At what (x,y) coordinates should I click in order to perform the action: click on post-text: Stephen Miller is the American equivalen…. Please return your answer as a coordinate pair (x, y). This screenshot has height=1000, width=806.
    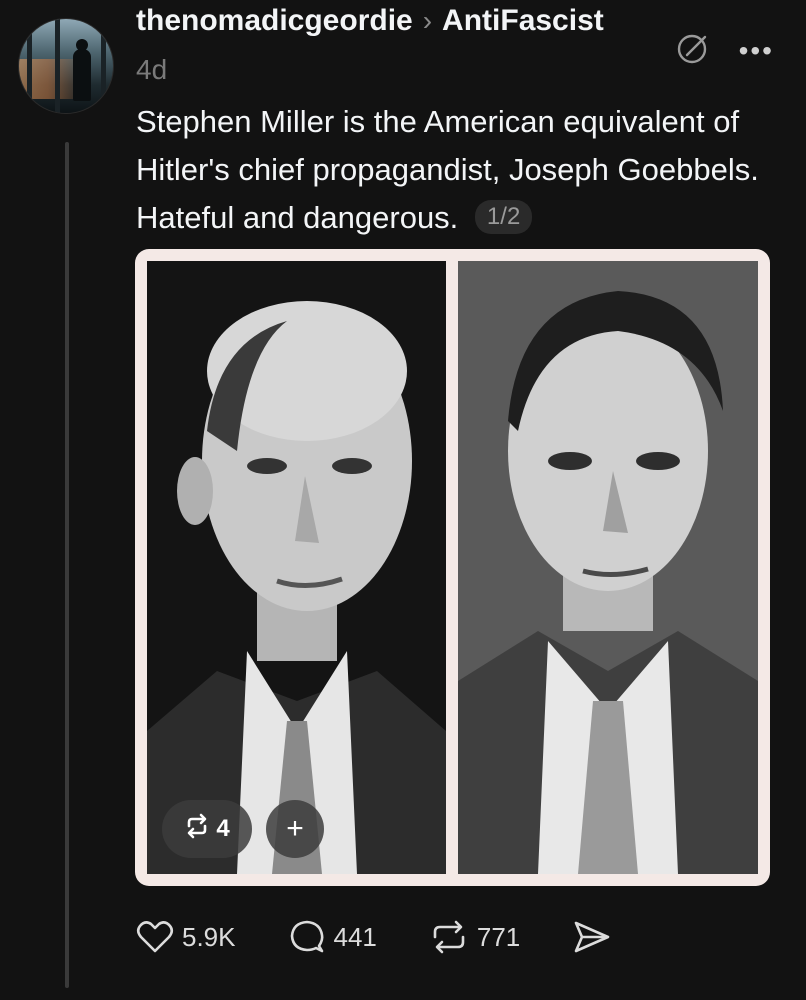
    Looking at the image, I should click on (447, 169).